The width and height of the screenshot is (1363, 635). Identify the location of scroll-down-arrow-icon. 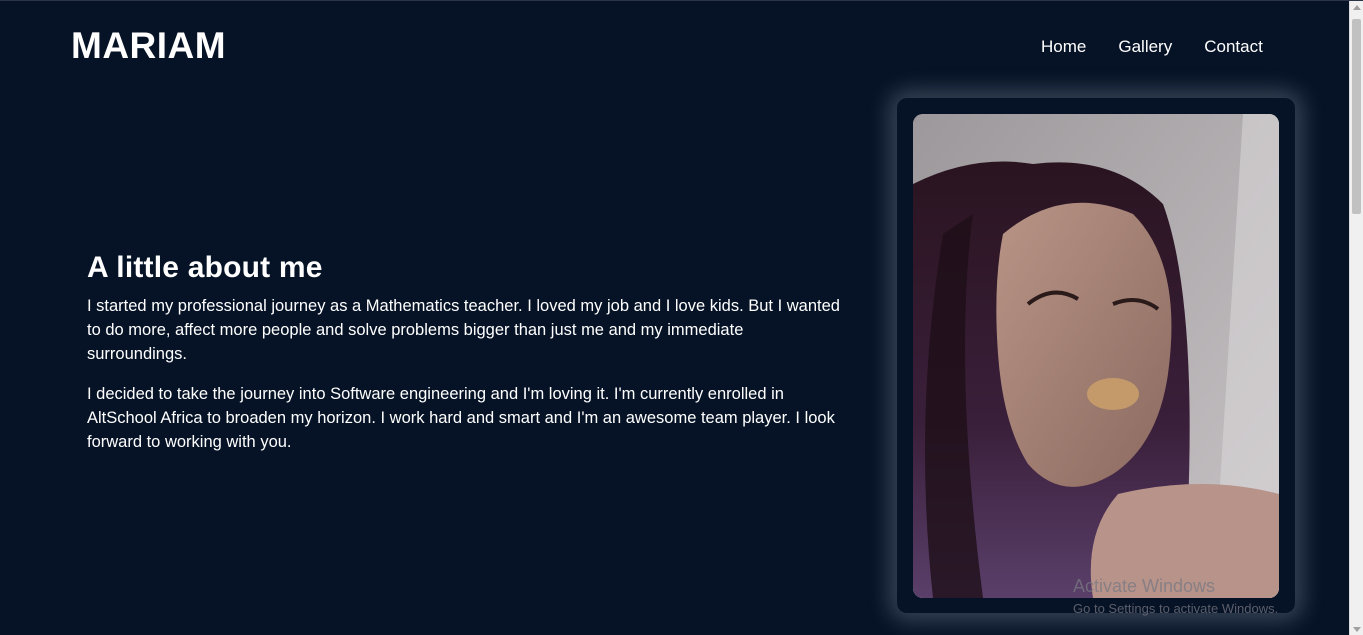
(1357, 629).